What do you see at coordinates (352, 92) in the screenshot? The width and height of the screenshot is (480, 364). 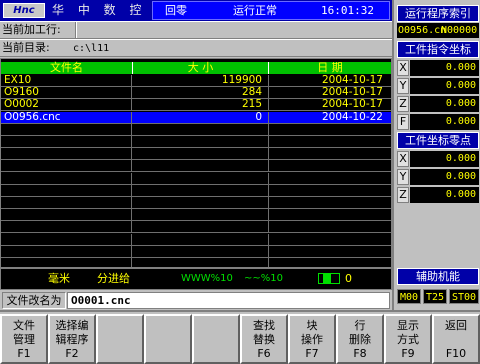 I see `file-date-cell: 2004-10-17` at bounding box center [352, 92].